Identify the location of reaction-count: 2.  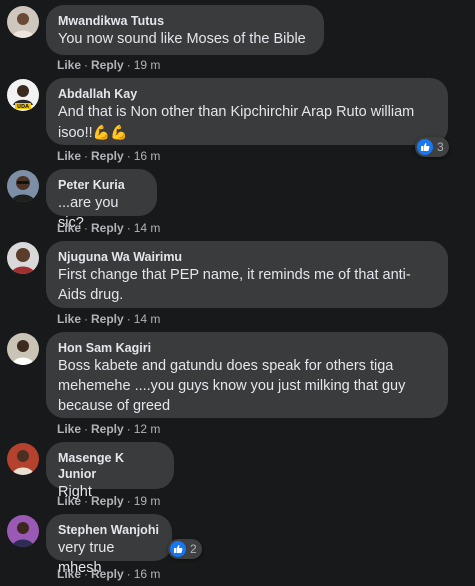
(185, 549).